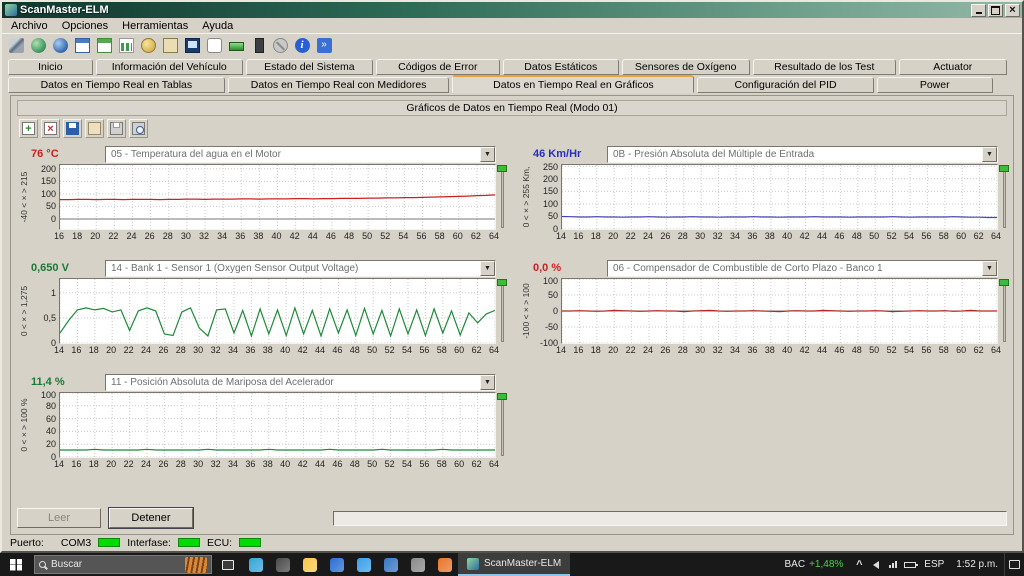  Describe the element at coordinates (228, 564) in the screenshot. I see `task-view-button` at that location.